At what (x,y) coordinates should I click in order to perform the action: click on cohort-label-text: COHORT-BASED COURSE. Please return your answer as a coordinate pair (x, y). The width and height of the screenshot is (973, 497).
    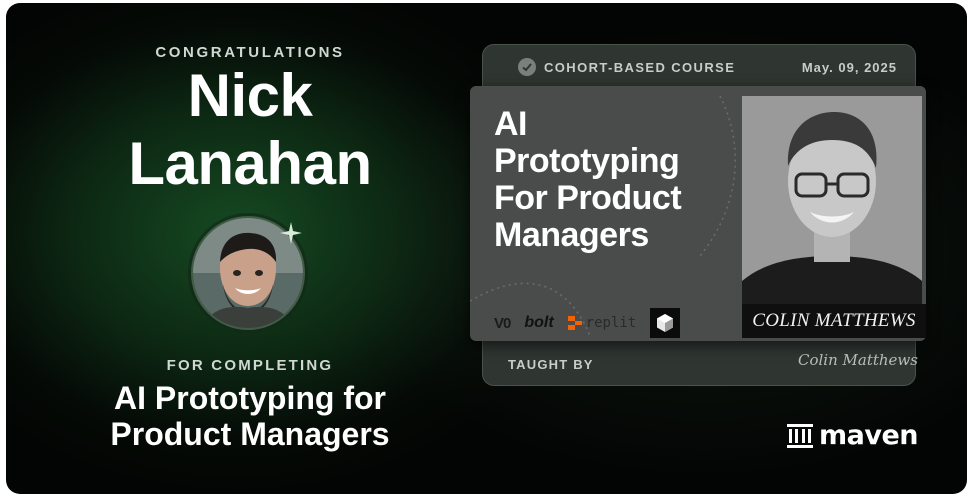
    Looking at the image, I should click on (640, 67).